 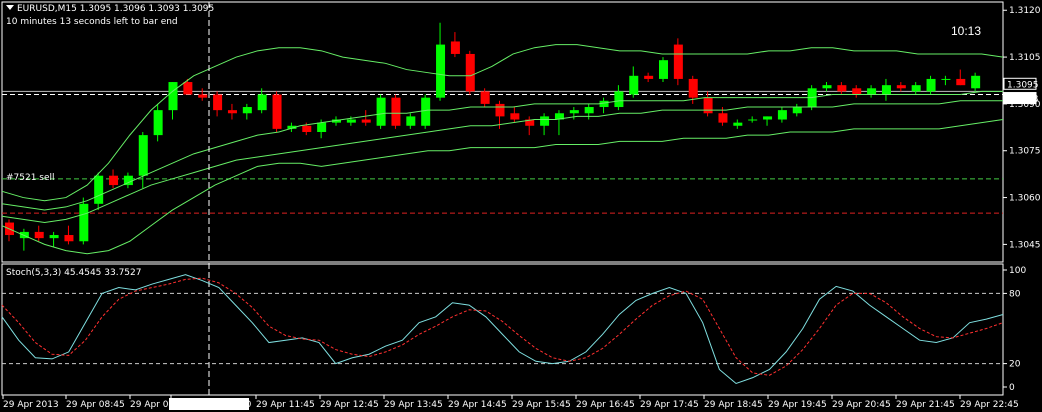 What do you see at coordinates (1012, 388) in the screenshot?
I see `stoch-tick-label: 0` at bounding box center [1012, 388].